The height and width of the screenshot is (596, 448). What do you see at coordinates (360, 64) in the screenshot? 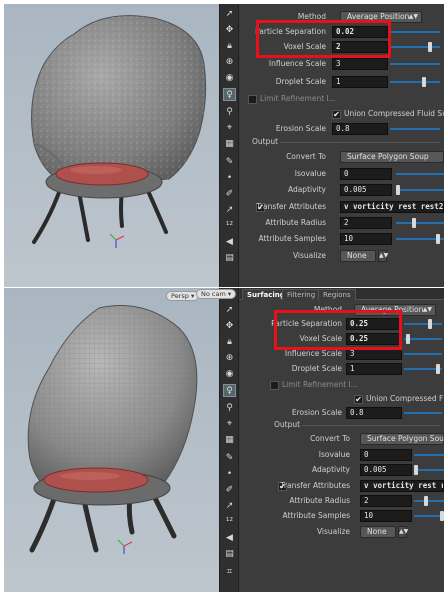
I see `influence-scale-field: 3` at bounding box center [360, 64].